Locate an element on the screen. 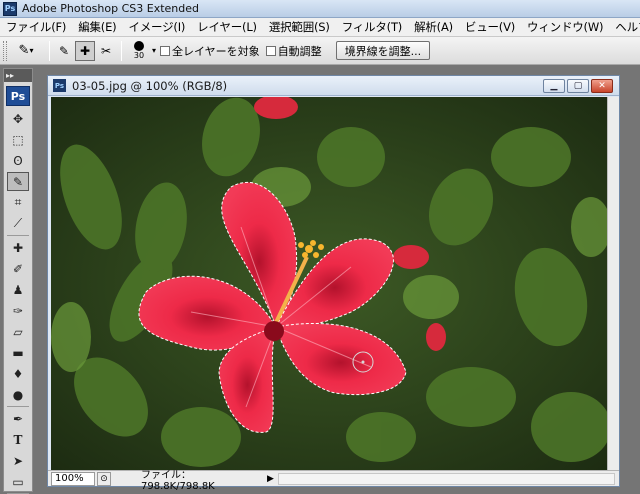  close-button: ✕ is located at coordinates (602, 86).